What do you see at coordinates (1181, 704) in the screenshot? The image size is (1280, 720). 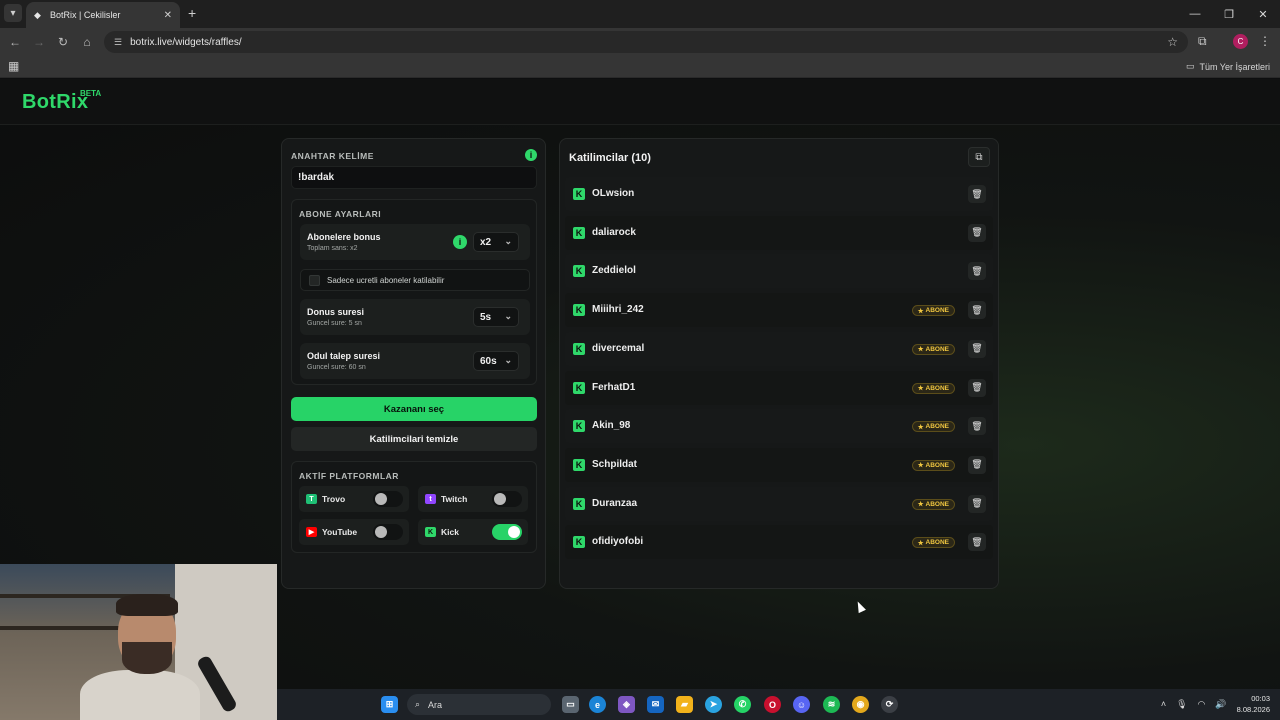 I see `microphone-icon: 🎙` at bounding box center [1181, 704].